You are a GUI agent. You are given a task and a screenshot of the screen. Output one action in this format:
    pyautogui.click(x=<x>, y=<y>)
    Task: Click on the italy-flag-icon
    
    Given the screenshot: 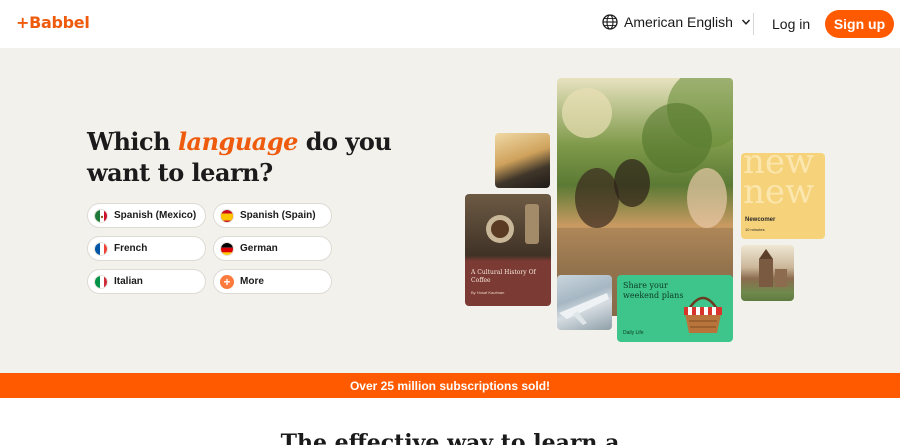 What is the action you would take?
    pyautogui.click(x=101, y=281)
    